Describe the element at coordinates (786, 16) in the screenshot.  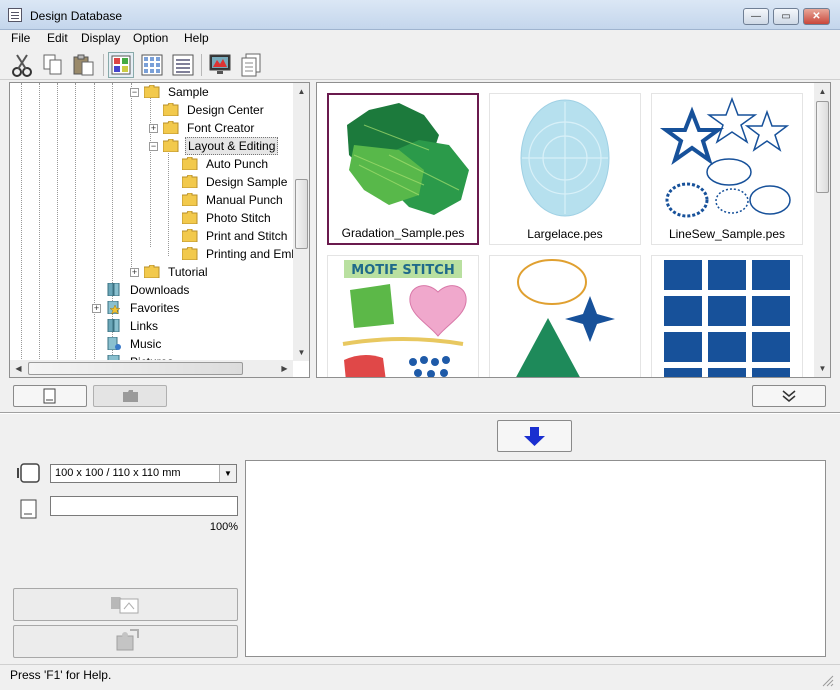
I see `maximize-button: ▭` at that location.